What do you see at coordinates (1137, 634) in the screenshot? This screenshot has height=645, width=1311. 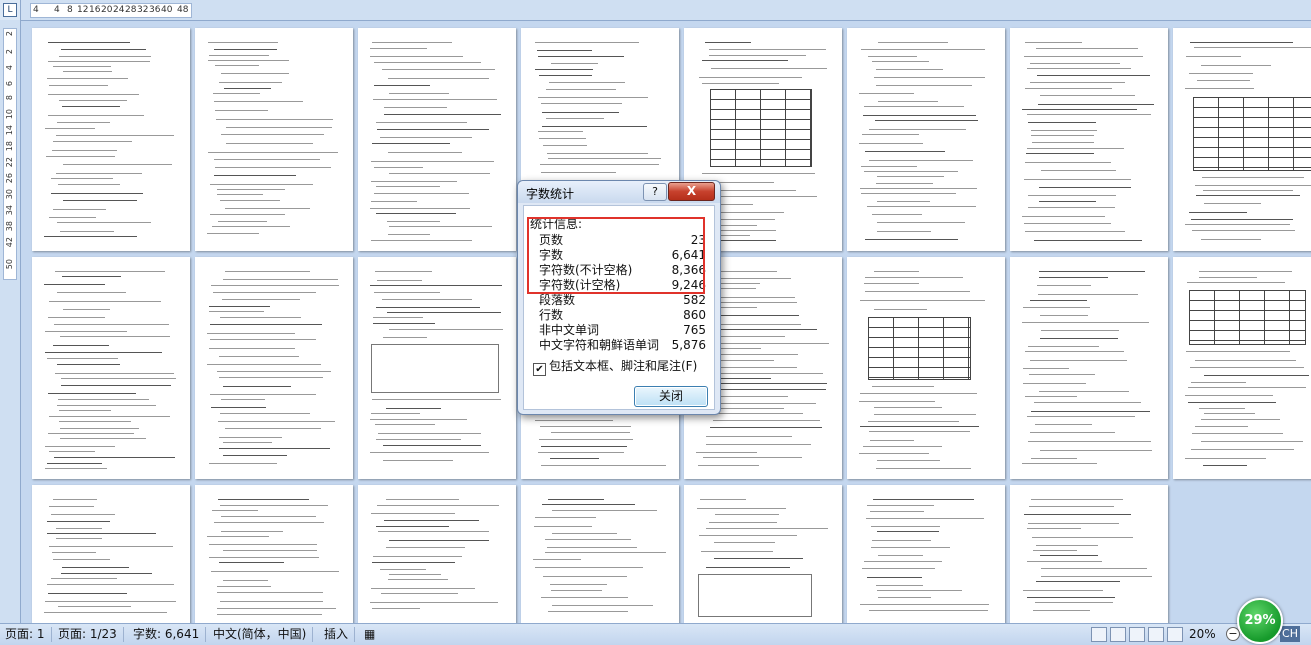 I see `web-layout-view-icon` at bounding box center [1137, 634].